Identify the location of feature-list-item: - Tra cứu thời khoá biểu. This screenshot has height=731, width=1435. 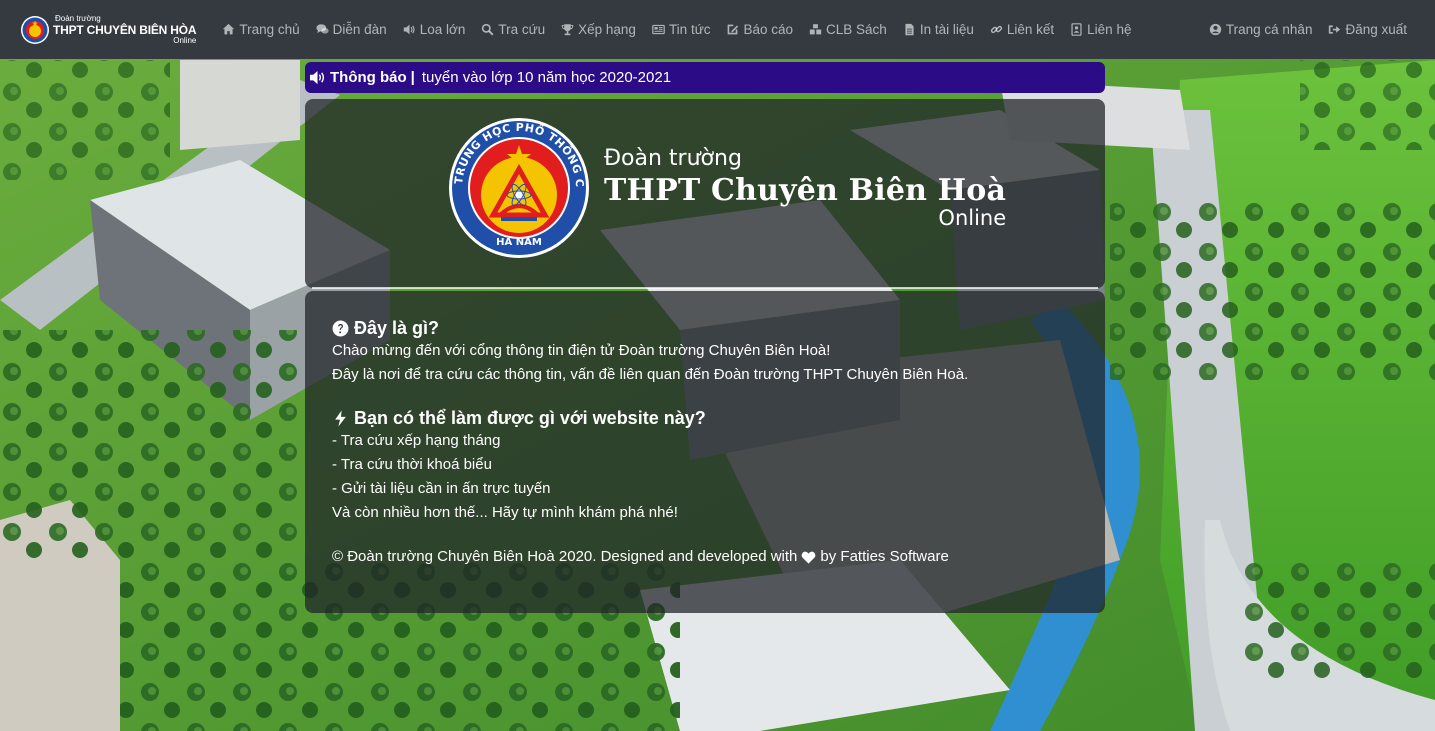
(412, 464).